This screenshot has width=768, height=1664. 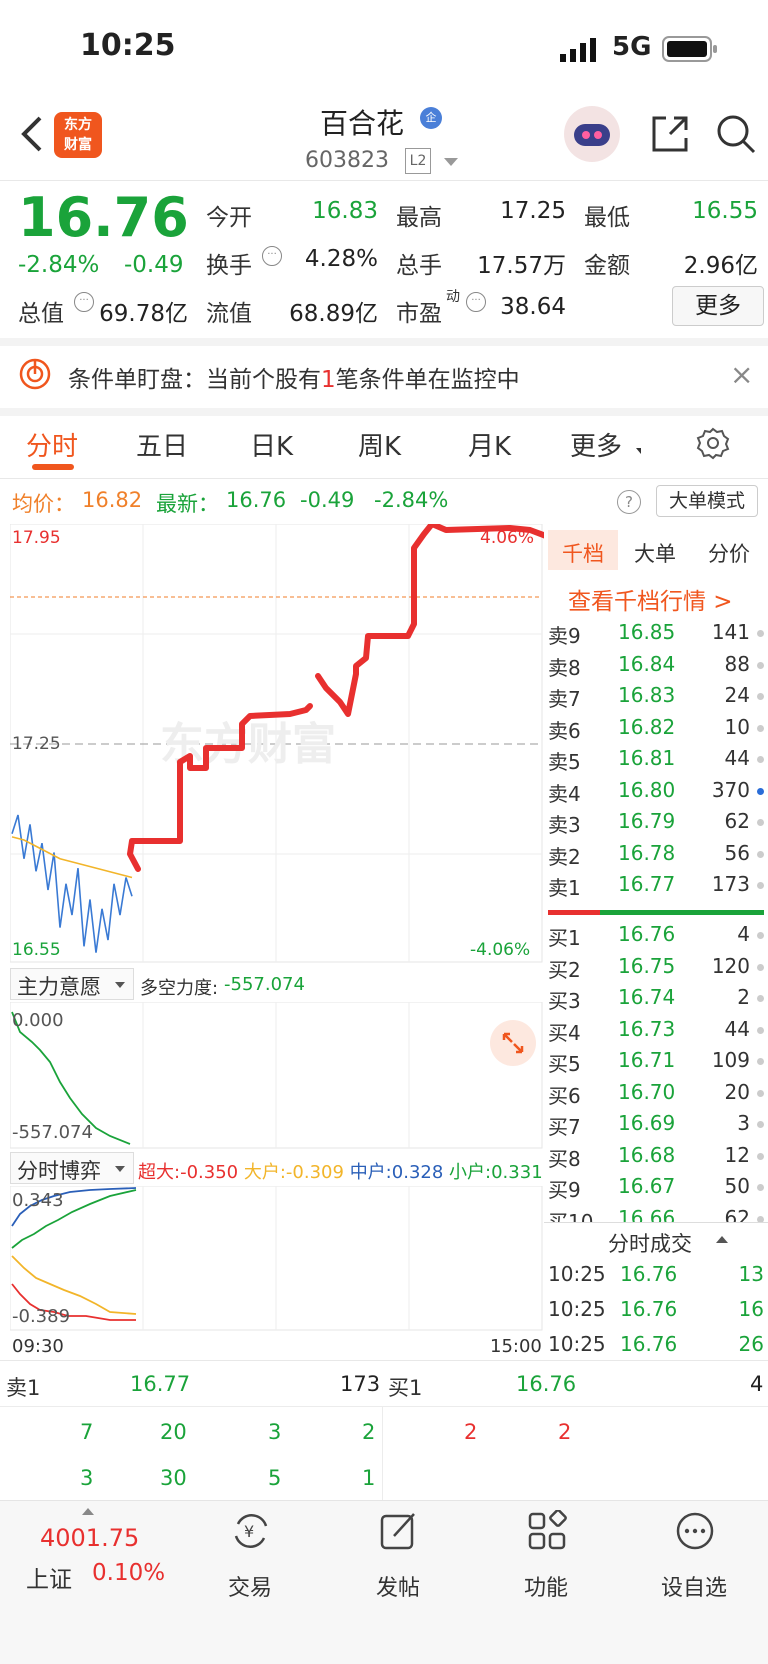 What do you see at coordinates (399, 1531) in the screenshot?
I see `post-icon` at bounding box center [399, 1531].